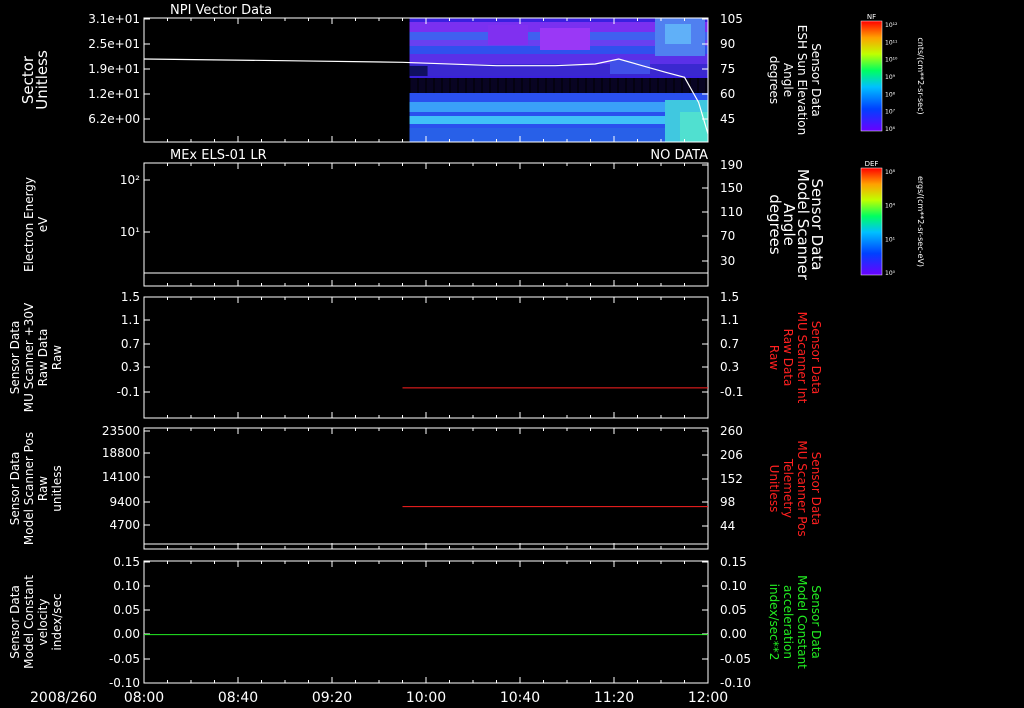 The image size is (1024, 708). Describe the element at coordinates (130, 320) in the screenshot. I see `y-tick-label-left: 1.1` at that location.